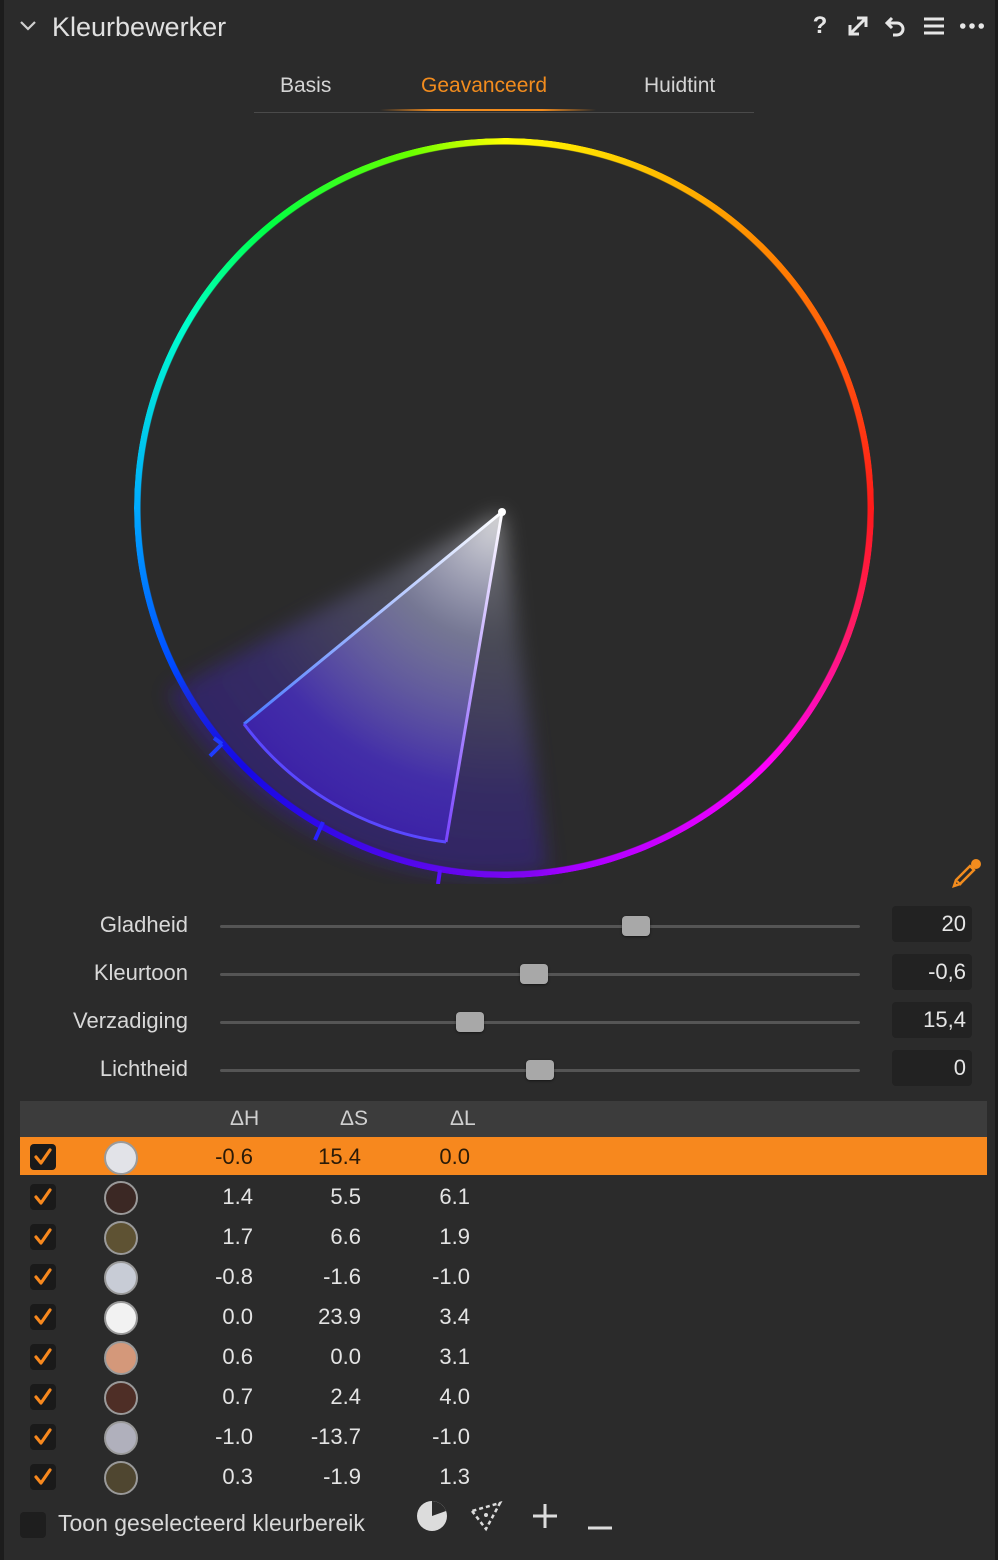  What do you see at coordinates (934, 26) in the screenshot?
I see `presets-icon` at bounding box center [934, 26].